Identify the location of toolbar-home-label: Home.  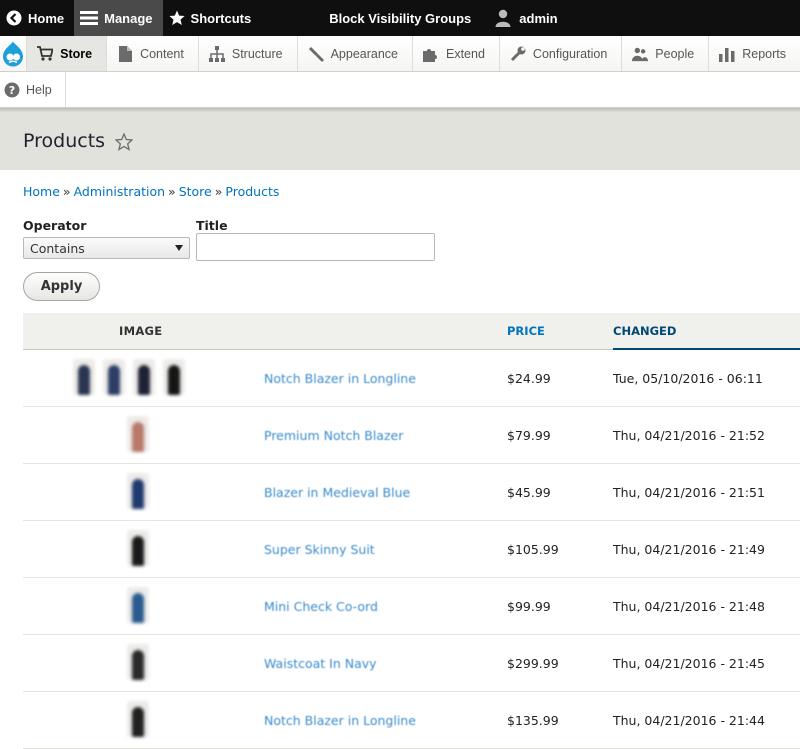
(46, 18).